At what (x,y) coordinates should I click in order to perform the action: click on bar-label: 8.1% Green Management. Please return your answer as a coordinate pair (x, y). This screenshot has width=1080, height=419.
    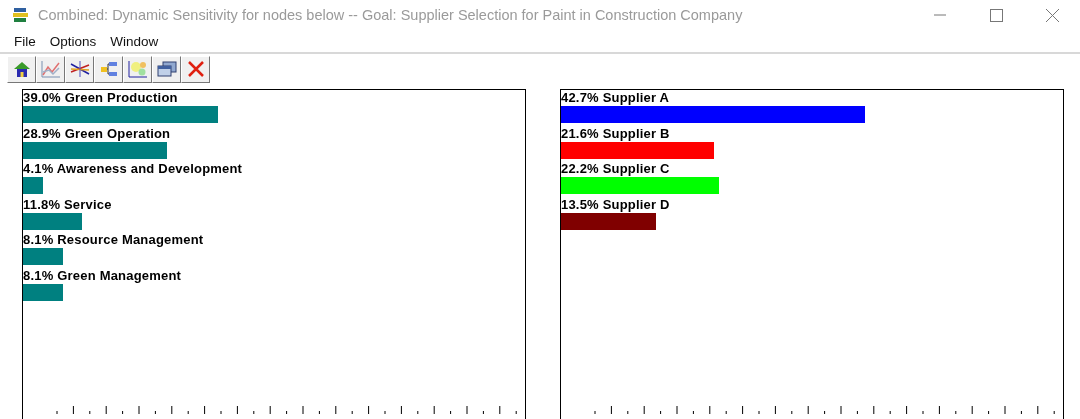
    Looking at the image, I should click on (103, 275).